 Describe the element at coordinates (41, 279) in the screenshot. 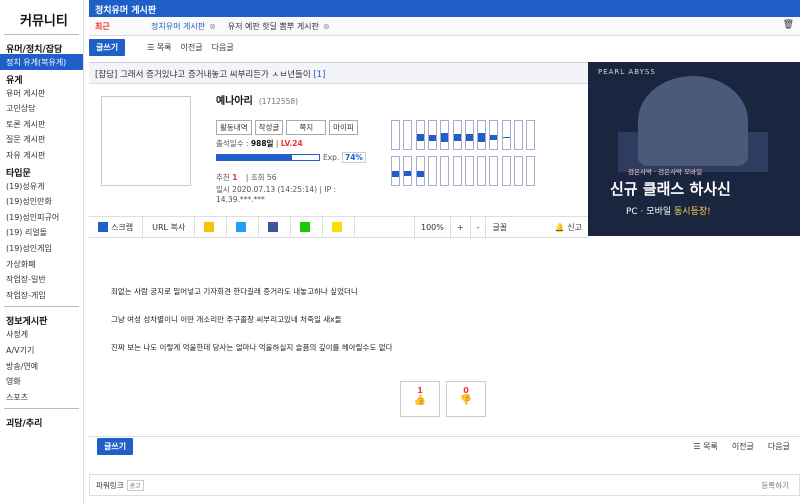

I see `sidebar-item-workshop-general: 작업장-일반` at that location.